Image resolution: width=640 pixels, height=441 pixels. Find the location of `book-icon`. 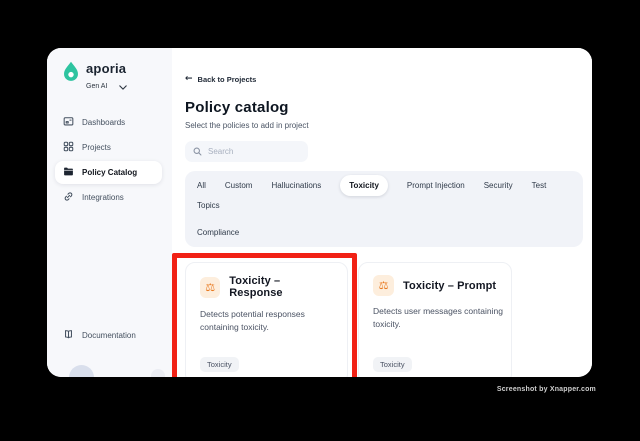

book-icon is located at coordinates (68, 335).